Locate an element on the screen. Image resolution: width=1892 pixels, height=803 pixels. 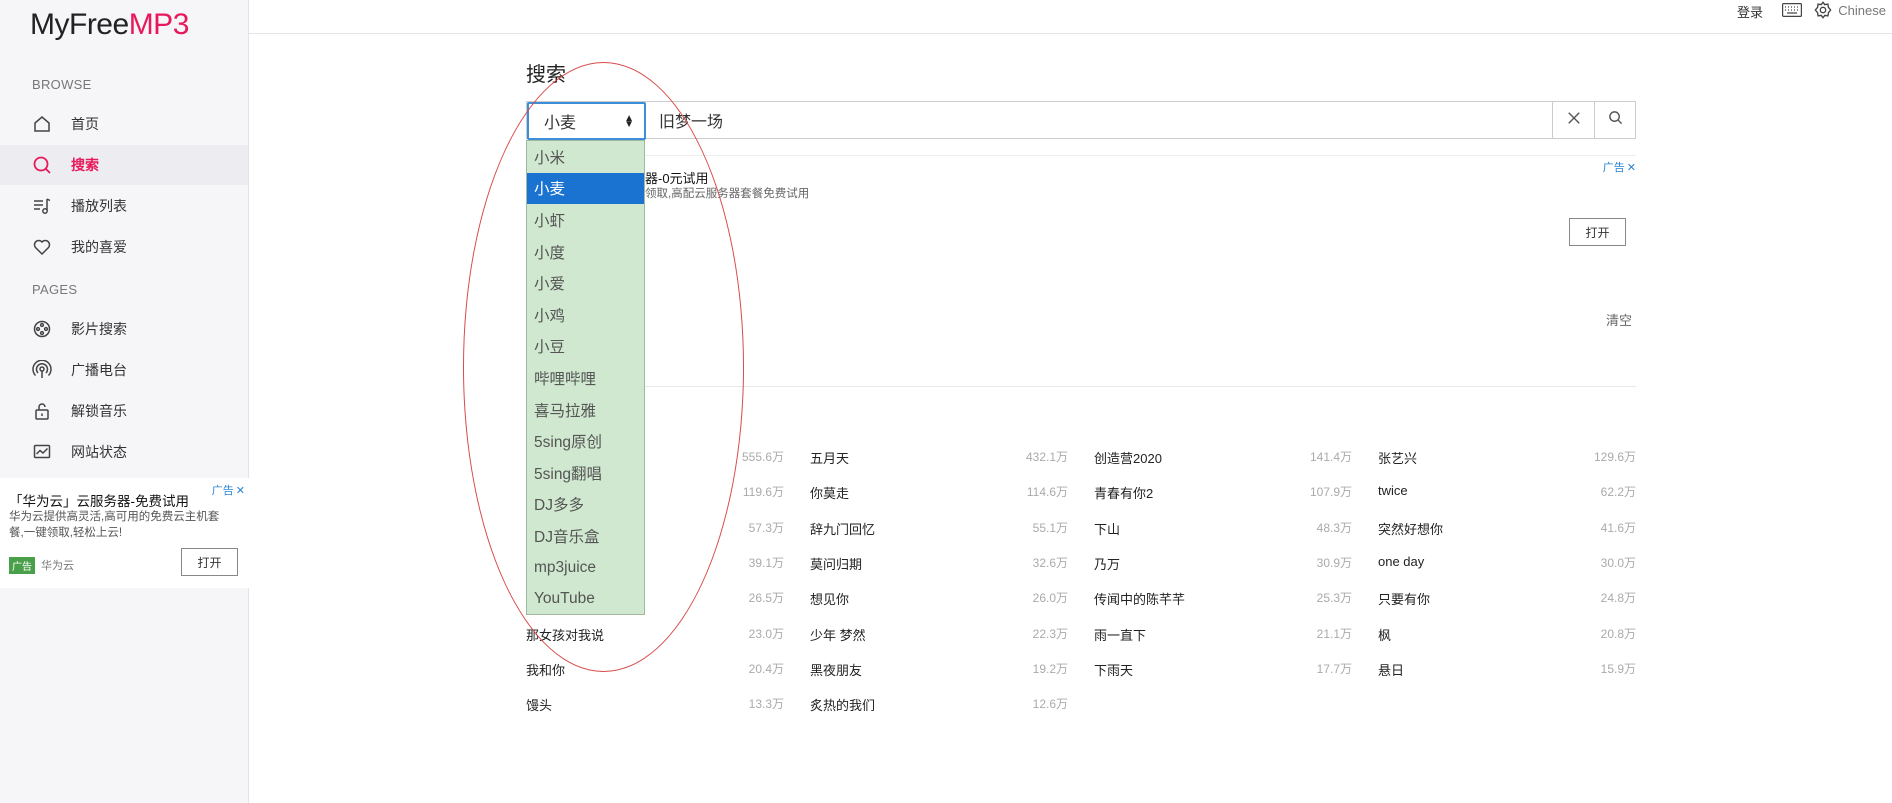
hot-search-count: 22.3万 is located at coordinates (1050, 633).